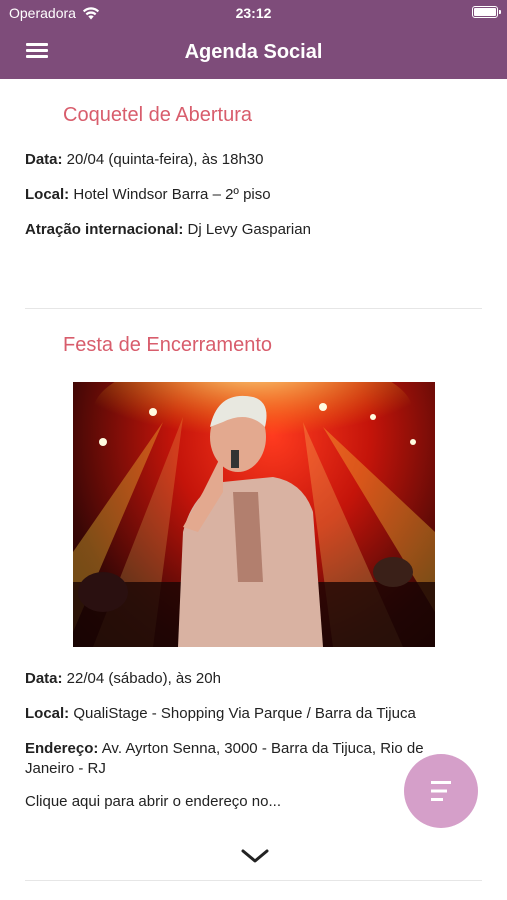 The width and height of the screenshot is (507, 900). I want to click on clock: 23:12, so click(253, 13).